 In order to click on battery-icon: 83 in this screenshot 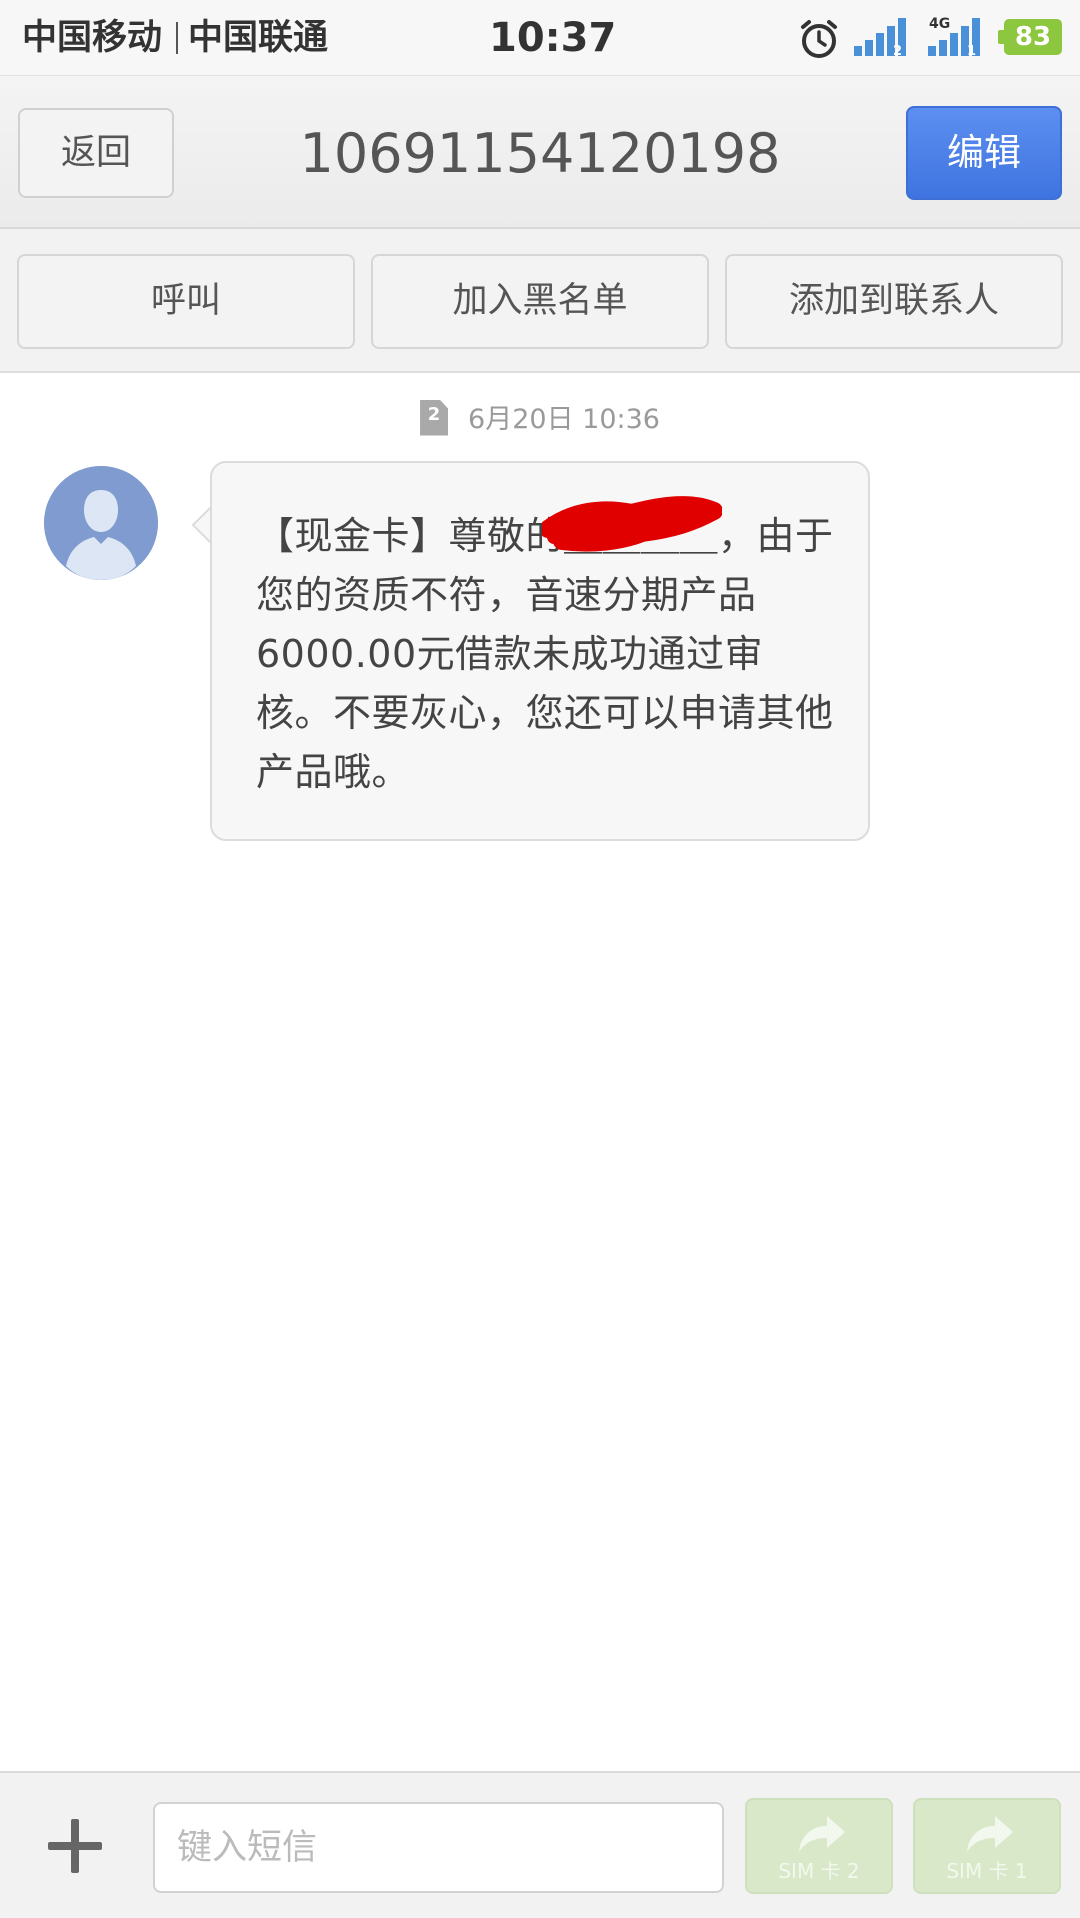, I will do `click(1030, 37)`.